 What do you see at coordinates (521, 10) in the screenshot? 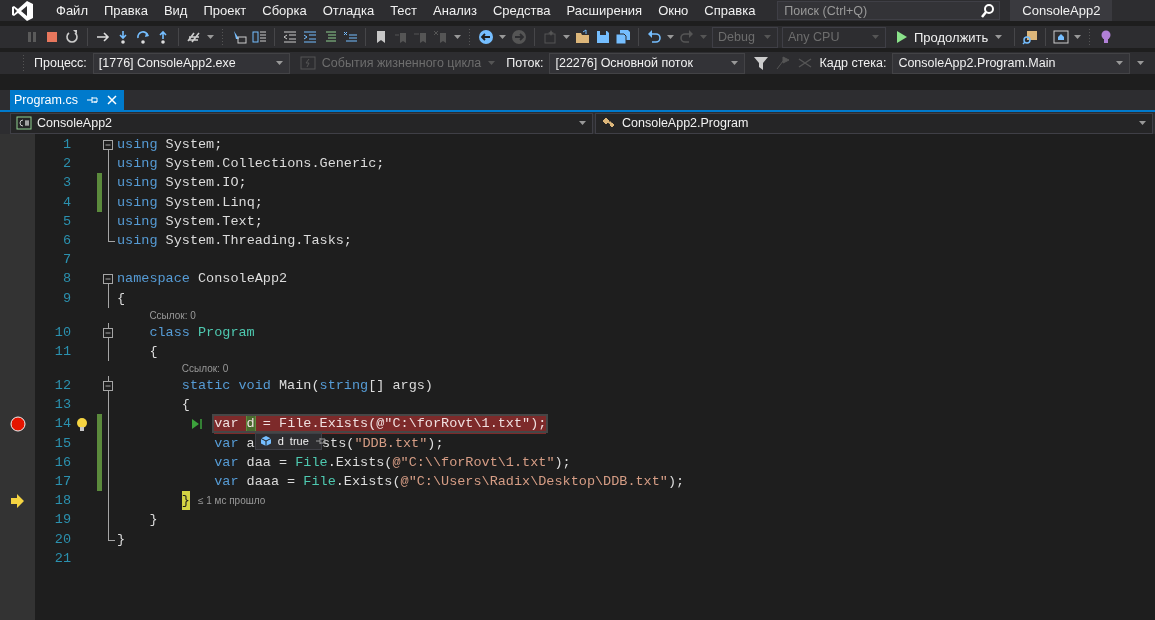
I see `menu-item: Средства` at bounding box center [521, 10].